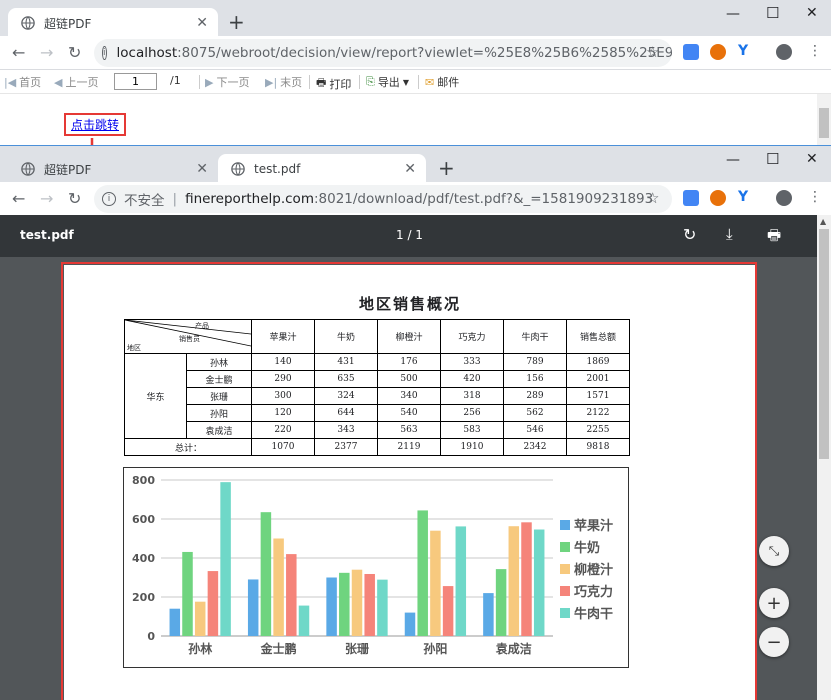 The width and height of the screenshot is (831, 700). Describe the element at coordinates (219, 379) in the screenshot. I see `salesperson-cell: 金士鹏` at that location.